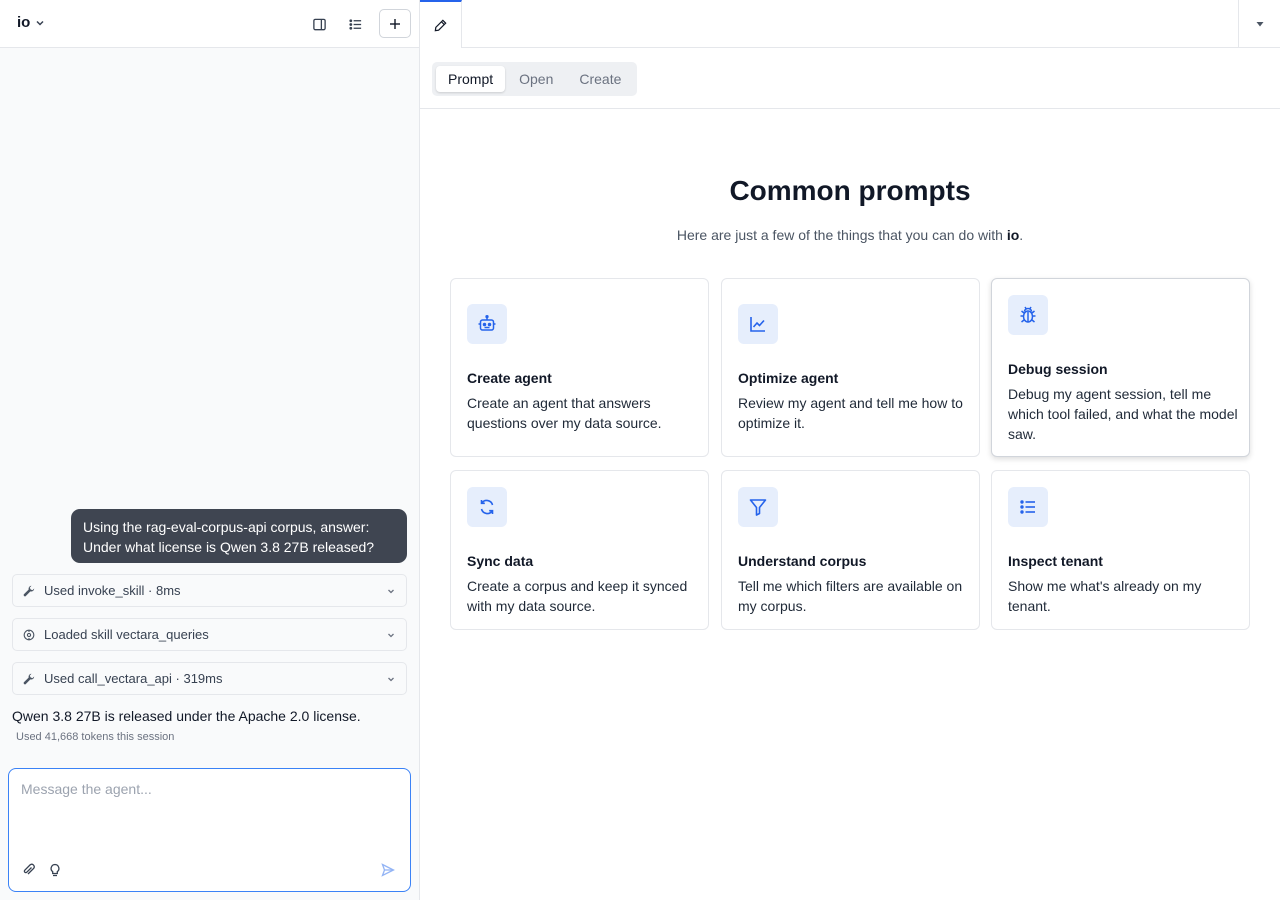 Image resolution: width=1280 pixels, height=900 pixels. Describe the element at coordinates (95, 737) in the screenshot. I see `token-usage: Used 41,668 tokens this session` at that location.